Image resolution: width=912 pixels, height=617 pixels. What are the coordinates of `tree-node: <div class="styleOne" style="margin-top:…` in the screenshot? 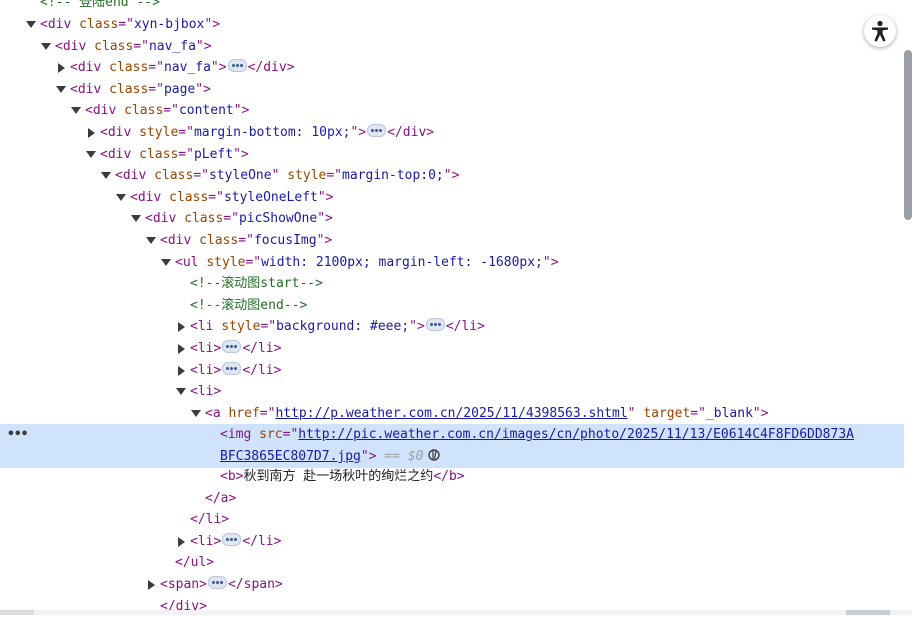 It's located at (452, 176).